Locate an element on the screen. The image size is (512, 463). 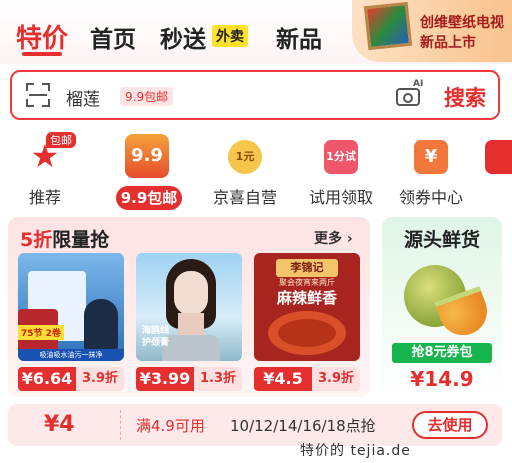
price-row: ¥4.5 3.9折 is located at coordinates (307, 379).